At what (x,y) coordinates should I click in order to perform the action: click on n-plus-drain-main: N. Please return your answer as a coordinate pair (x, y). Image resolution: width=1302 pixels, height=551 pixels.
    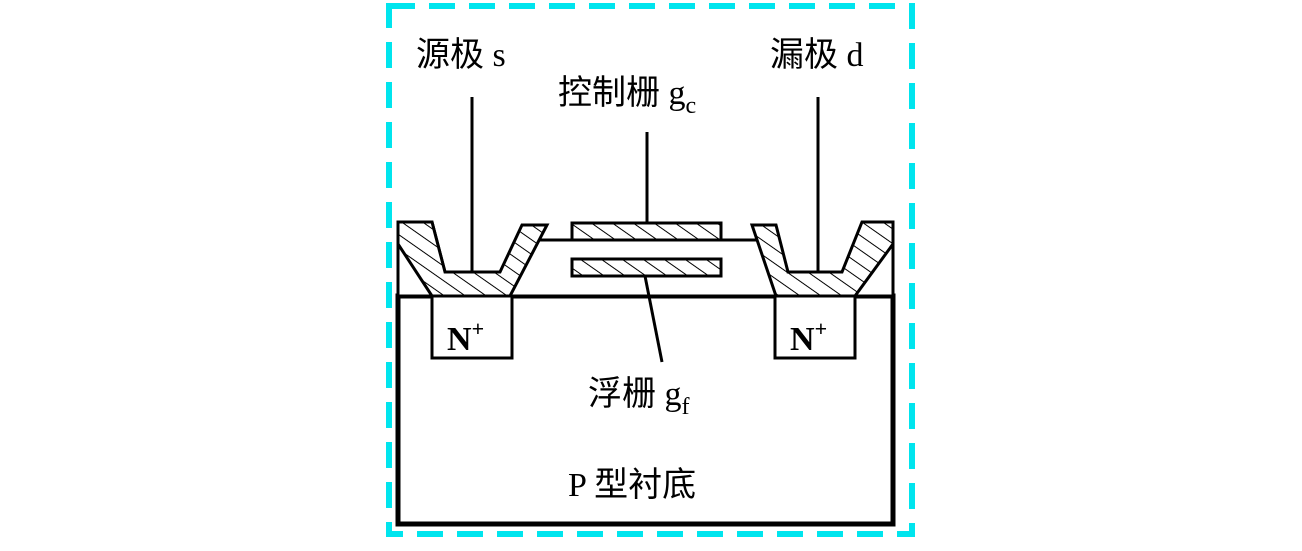
    Looking at the image, I should click on (802, 339).